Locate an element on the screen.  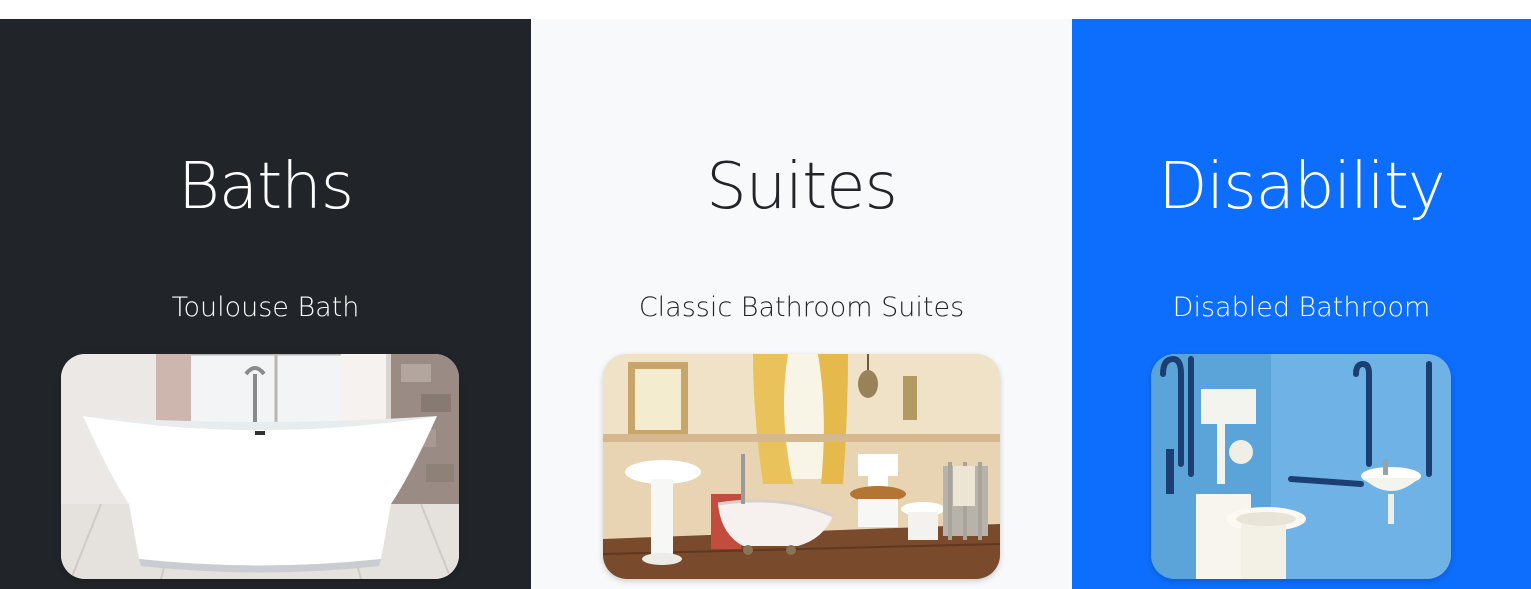
suite-photo is located at coordinates (801, 466).